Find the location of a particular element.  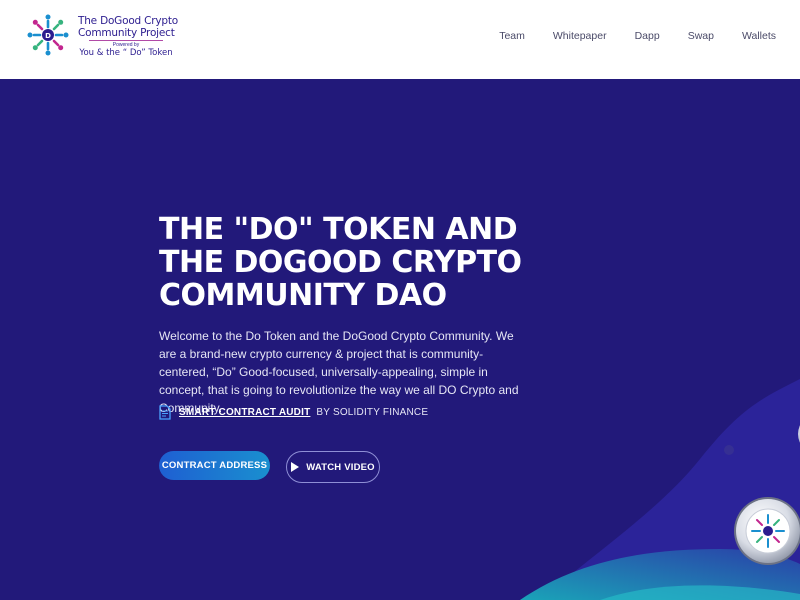

brand-title-line2: Community Project is located at coordinates (126, 33).